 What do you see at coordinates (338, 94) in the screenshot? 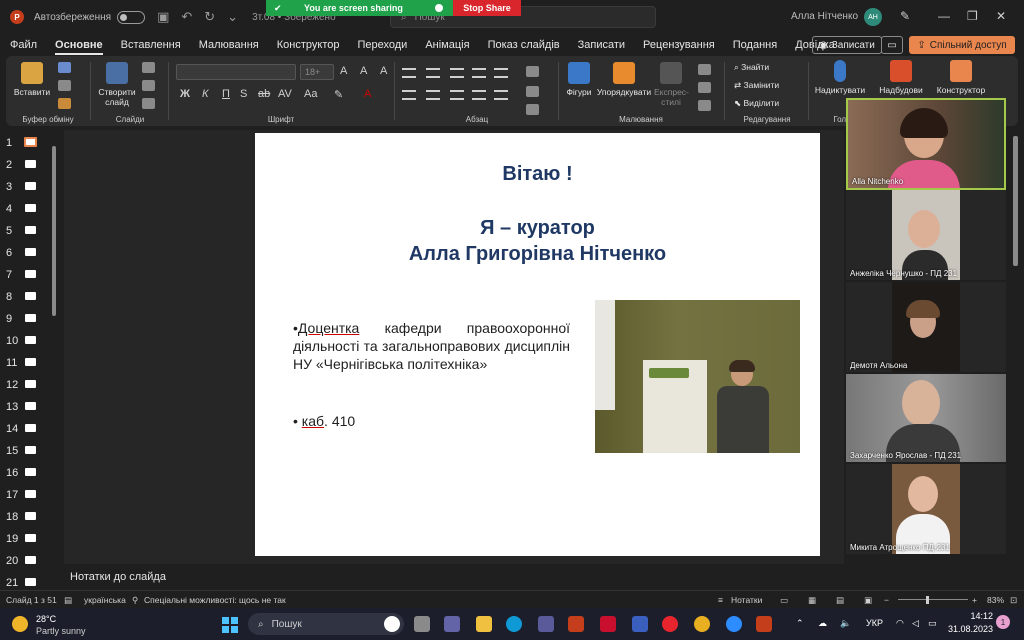
I see `highlight-icon: ✎` at bounding box center [338, 94].